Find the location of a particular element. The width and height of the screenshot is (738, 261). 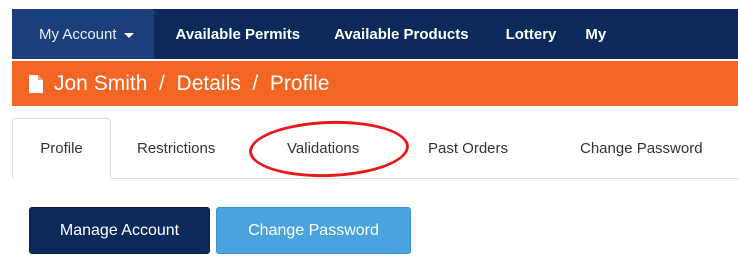

nav-item-available-products: Available Products is located at coordinates (401, 34).